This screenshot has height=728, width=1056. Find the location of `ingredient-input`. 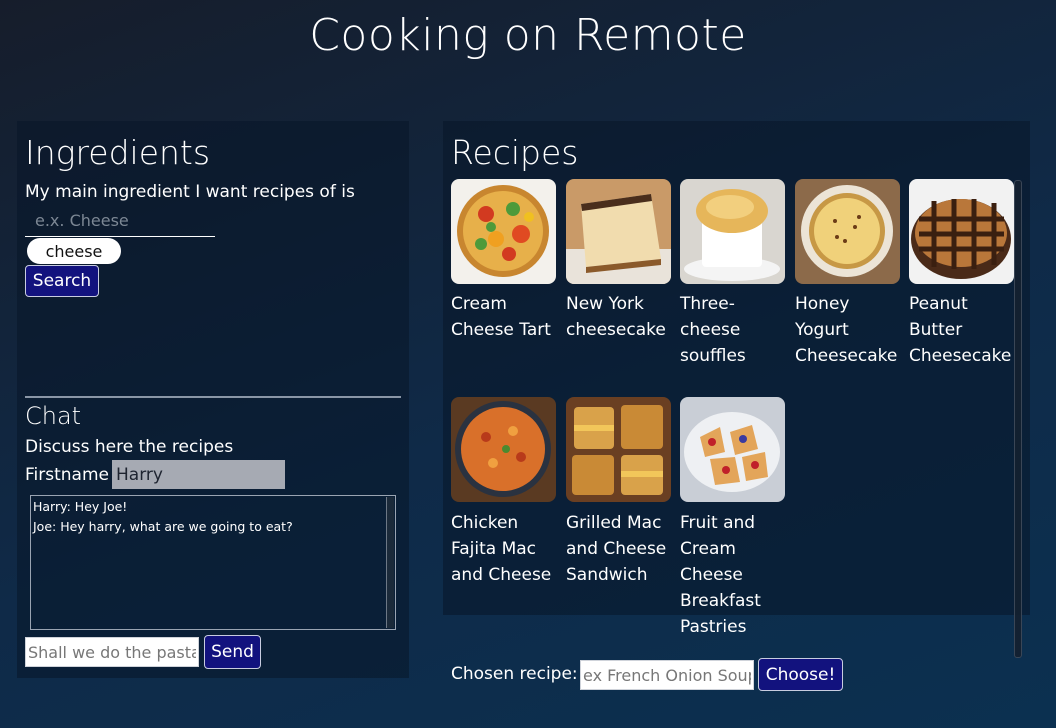

ingredient-input is located at coordinates (120, 221).